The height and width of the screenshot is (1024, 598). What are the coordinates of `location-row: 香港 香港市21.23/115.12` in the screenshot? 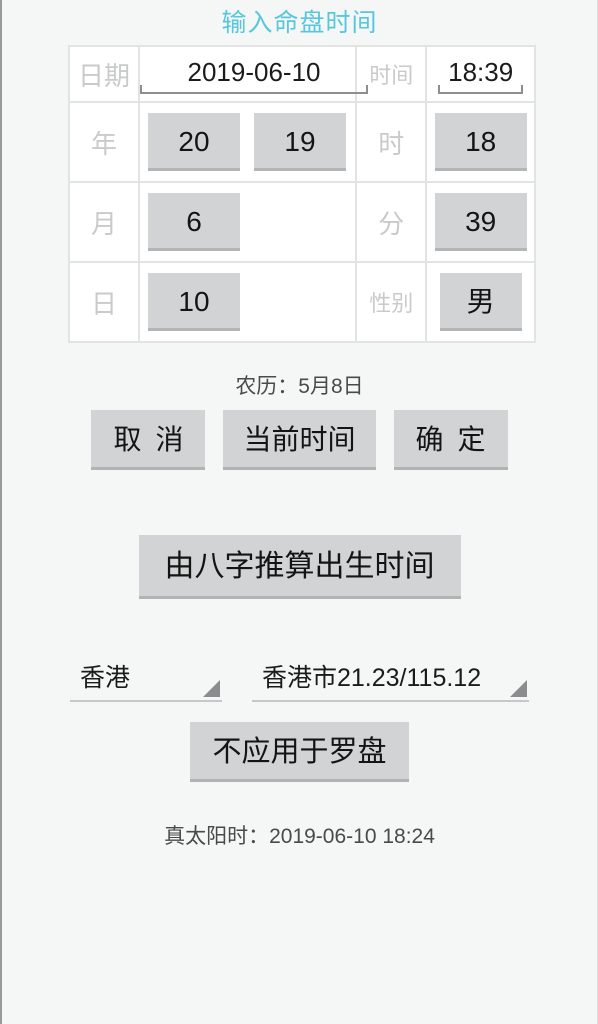 It's located at (299, 680).